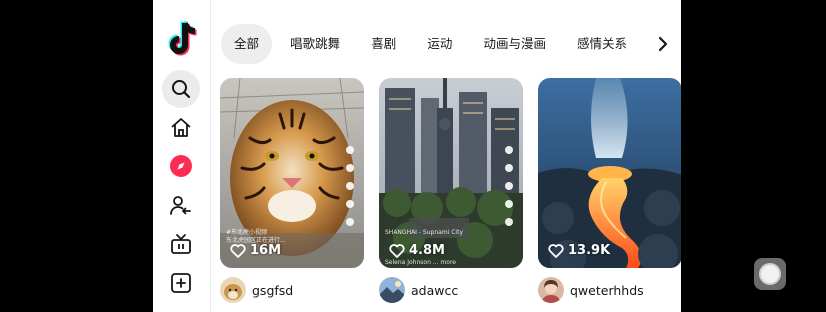 This screenshot has width=826, height=312. I want to click on video-card: 13.9K, so click(609, 173).